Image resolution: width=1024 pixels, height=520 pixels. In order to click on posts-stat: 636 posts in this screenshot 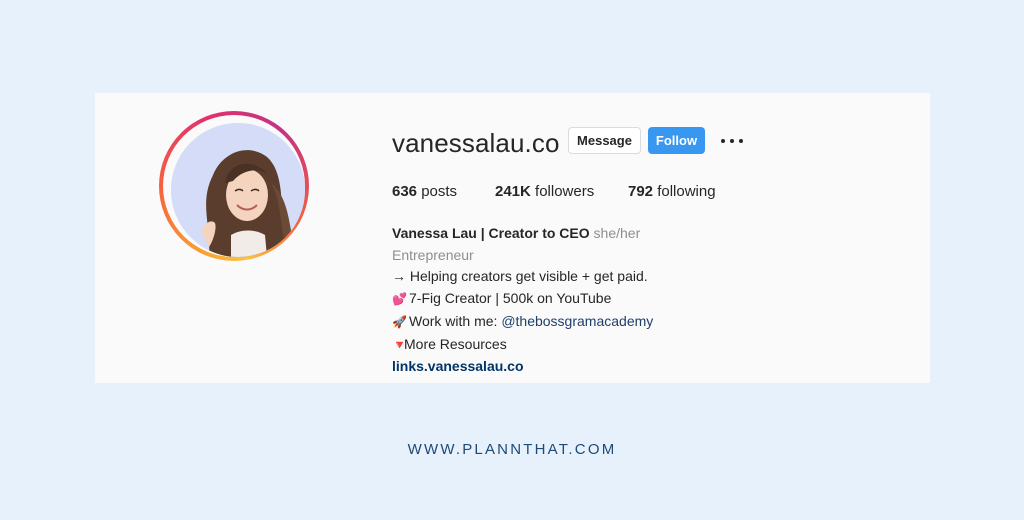, I will do `click(424, 191)`.